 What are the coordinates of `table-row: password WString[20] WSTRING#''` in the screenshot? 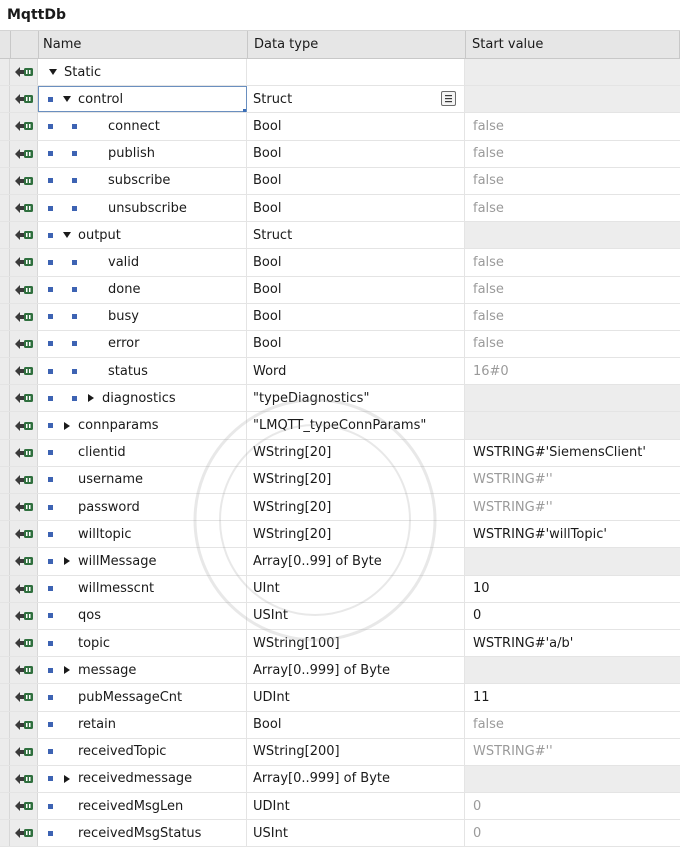 It's located at (340, 508).